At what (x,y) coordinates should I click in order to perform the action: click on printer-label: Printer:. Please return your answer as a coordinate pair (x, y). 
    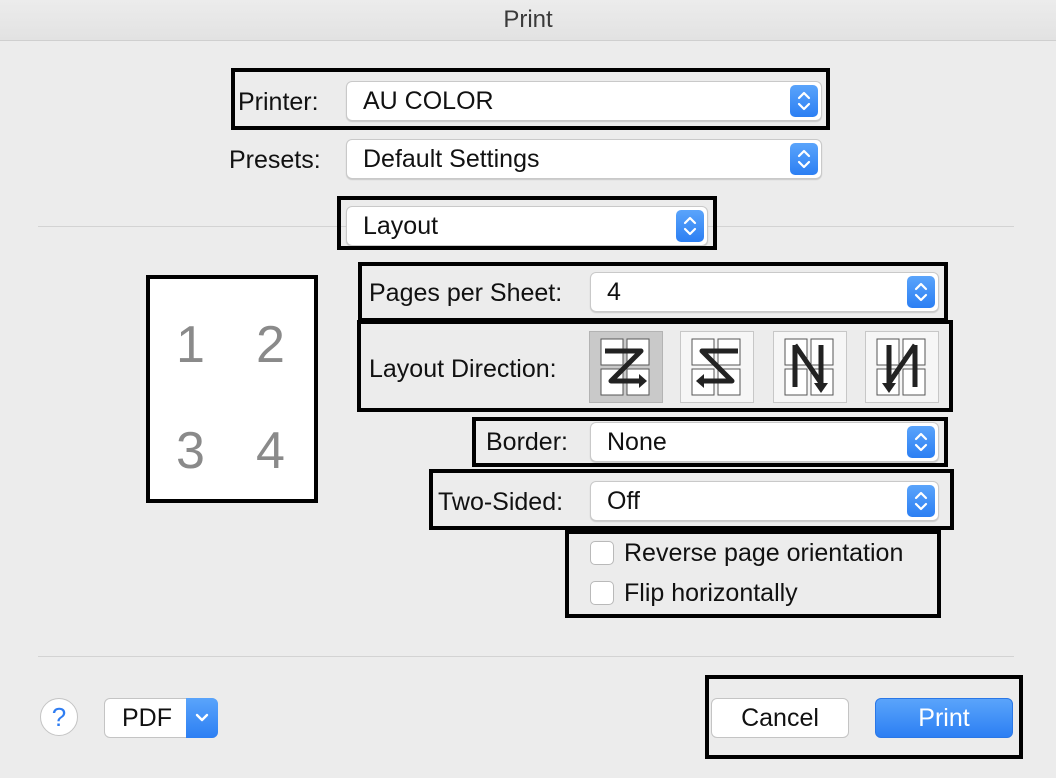
    Looking at the image, I should click on (278, 102).